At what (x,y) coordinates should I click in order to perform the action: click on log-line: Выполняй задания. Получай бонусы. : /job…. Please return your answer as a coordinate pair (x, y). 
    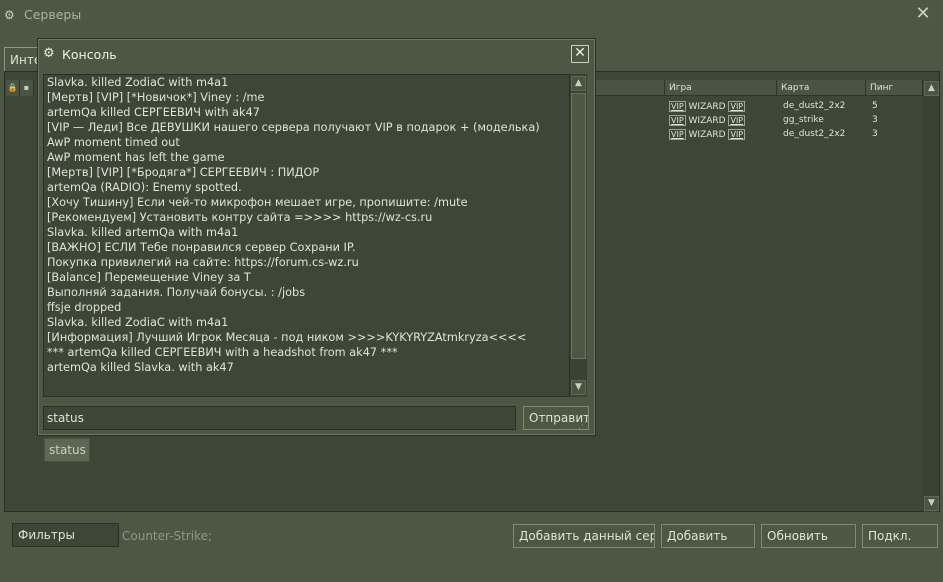
    Looking at the image, I should click on (176, 292).